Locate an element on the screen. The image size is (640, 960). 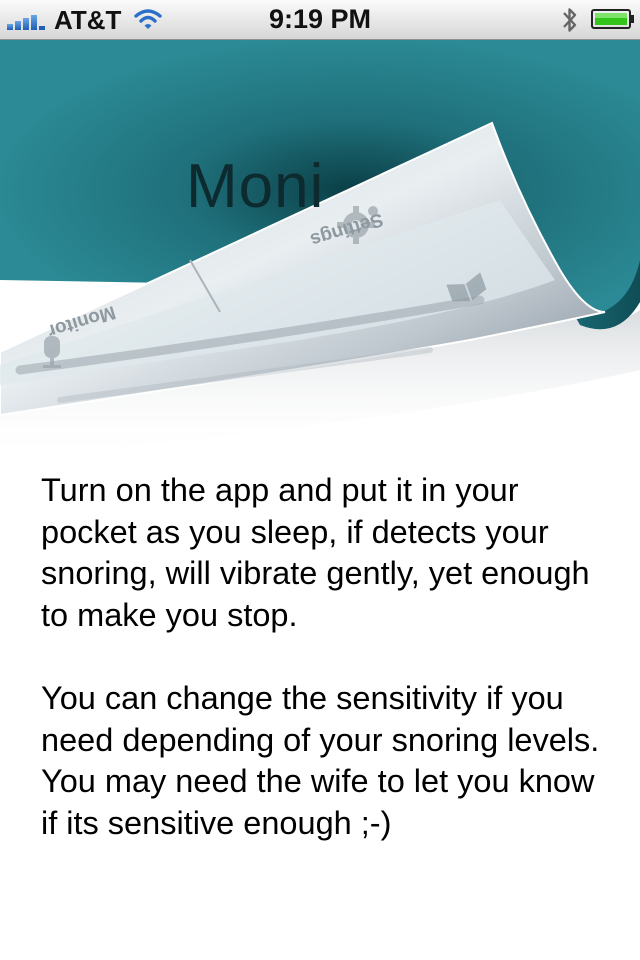
page-title-partial: Moni is located at coordinates (255, 186).